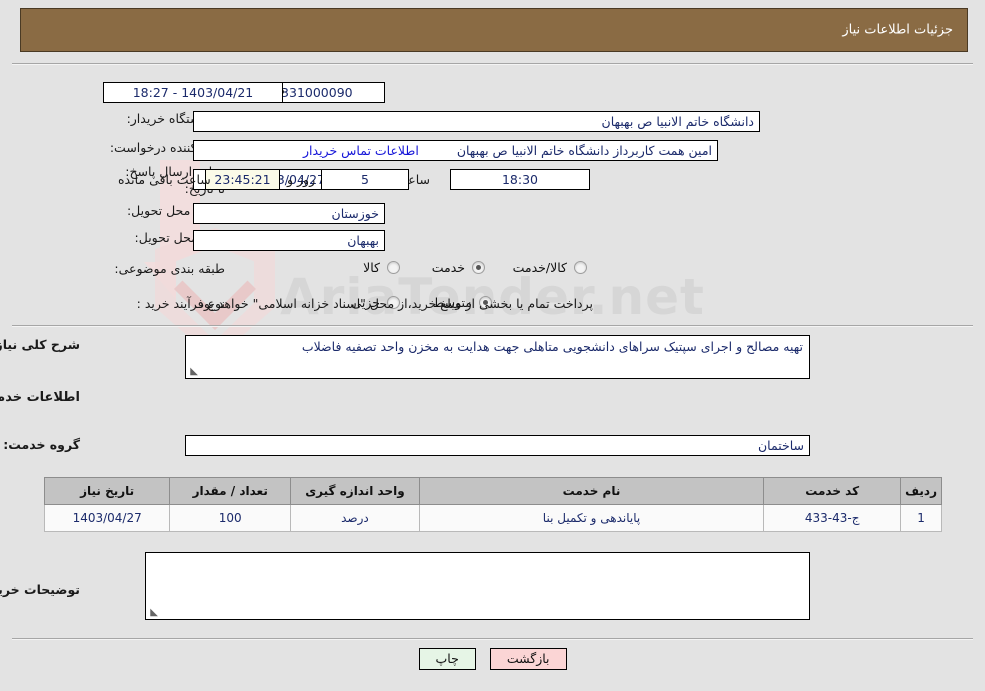 This screenshot has width=985, height=691. What do you see at coordinates (591, 518) in the screenshot?
I see `cell-name: پایاندهی و تکمیل بنا` at bounding box center [591, 518].